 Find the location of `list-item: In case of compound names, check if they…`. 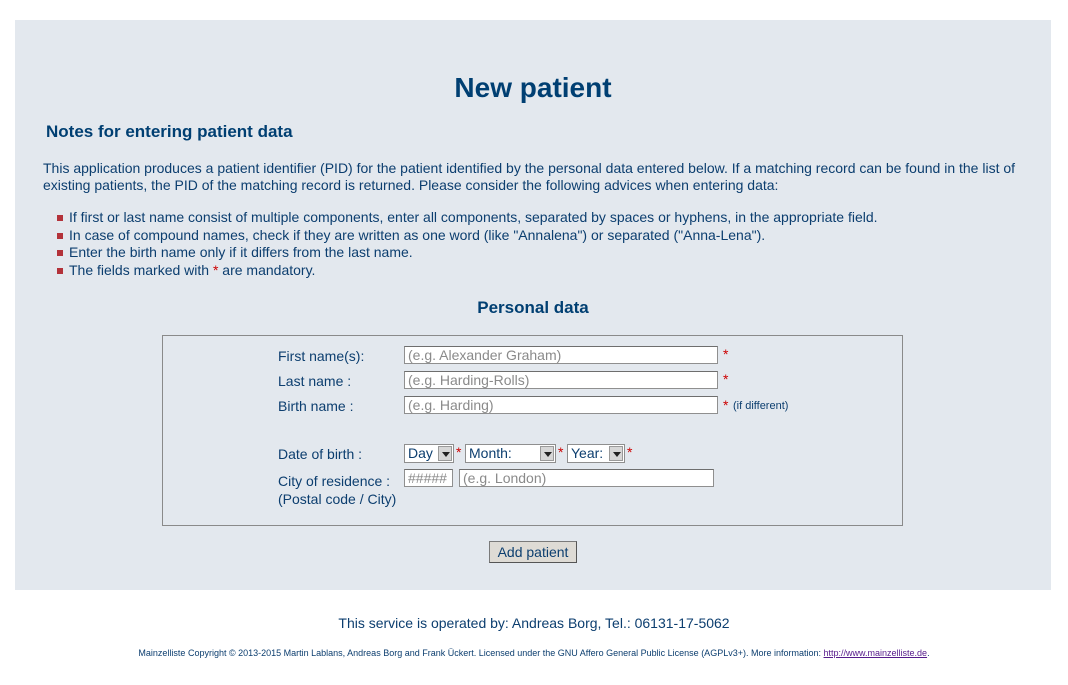

list-item: In case of compound names, check if they… is located at coordinates (466, 236).